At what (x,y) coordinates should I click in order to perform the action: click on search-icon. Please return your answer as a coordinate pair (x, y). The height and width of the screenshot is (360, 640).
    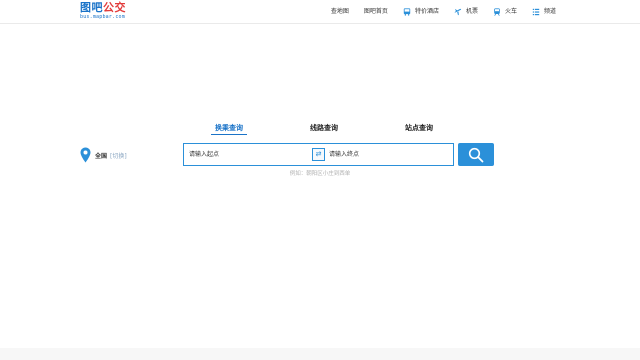
    Looking at the image, I should click on (476, 154).